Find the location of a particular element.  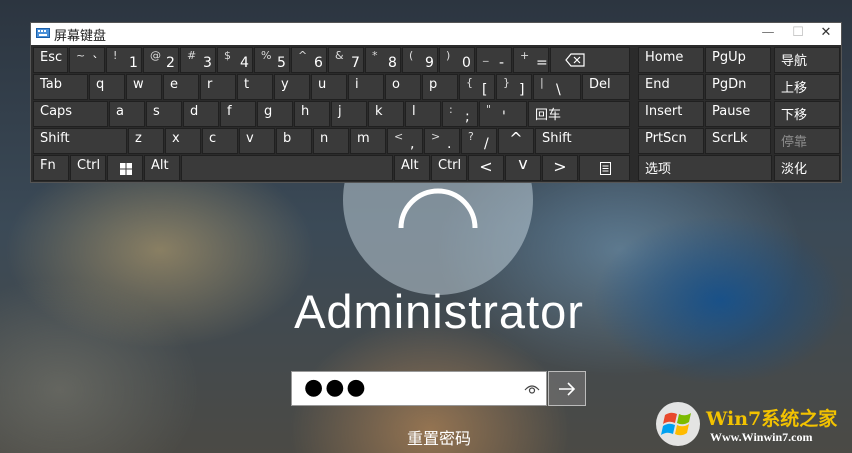

key-backtick: ~ ` is located at coordinates (87, 60).